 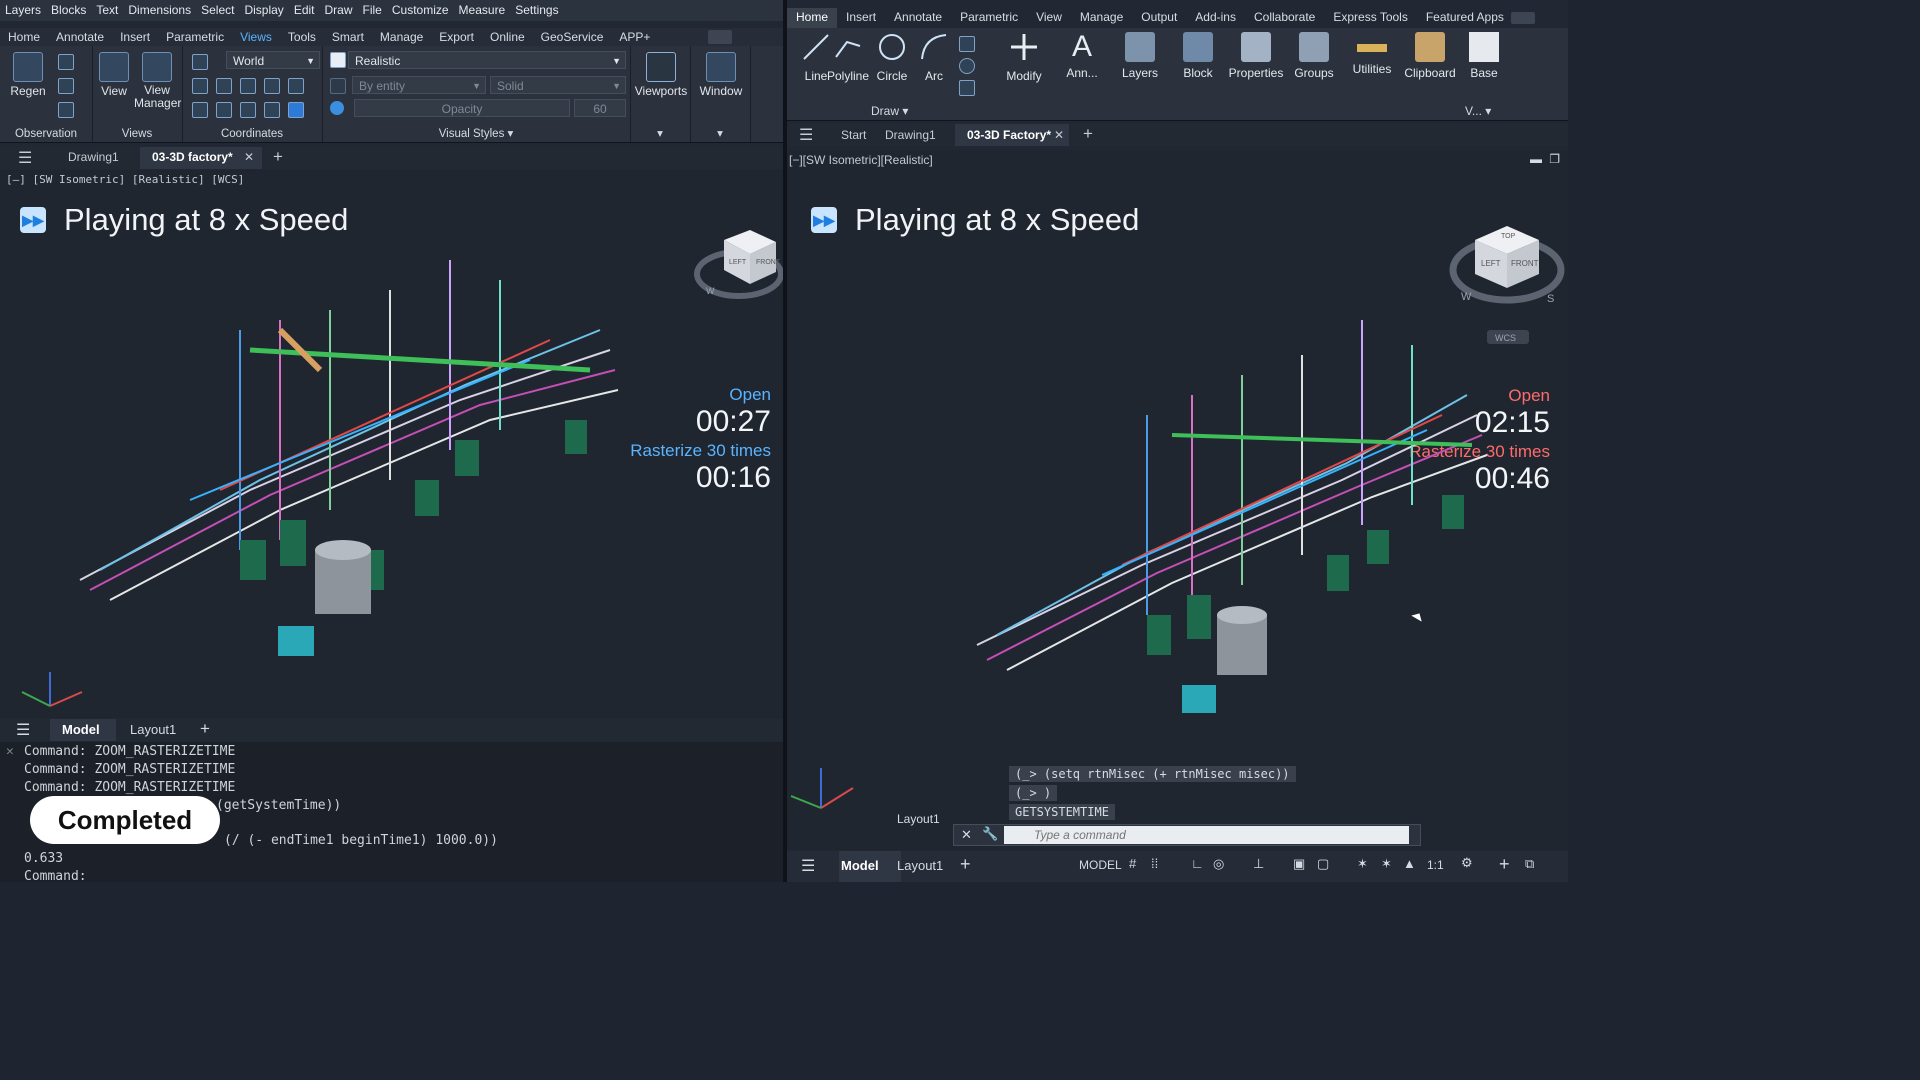 What do you see at coordinates (66, 86) in the screenshot?
I see `zoom-icon` at bounding box center [66, 86].